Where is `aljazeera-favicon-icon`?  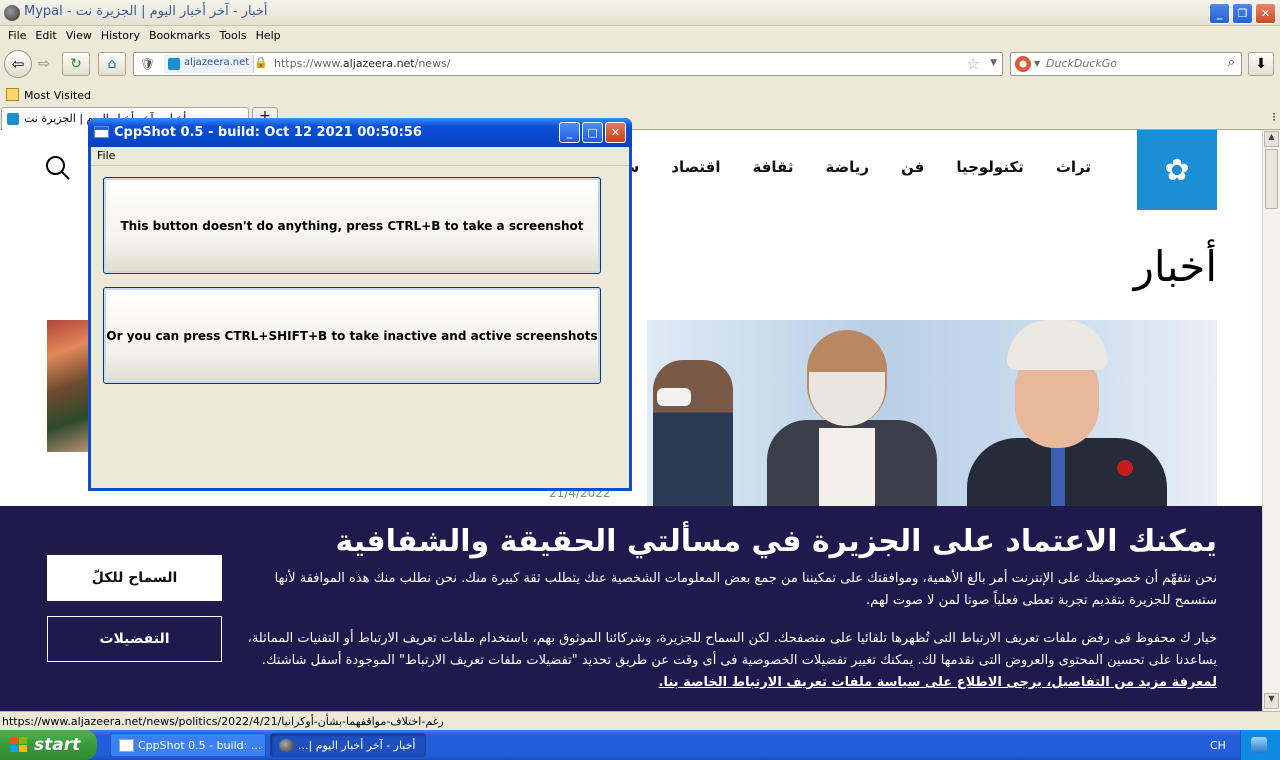
aljazeera-favicon-icon is located at coordinates (13, 119).